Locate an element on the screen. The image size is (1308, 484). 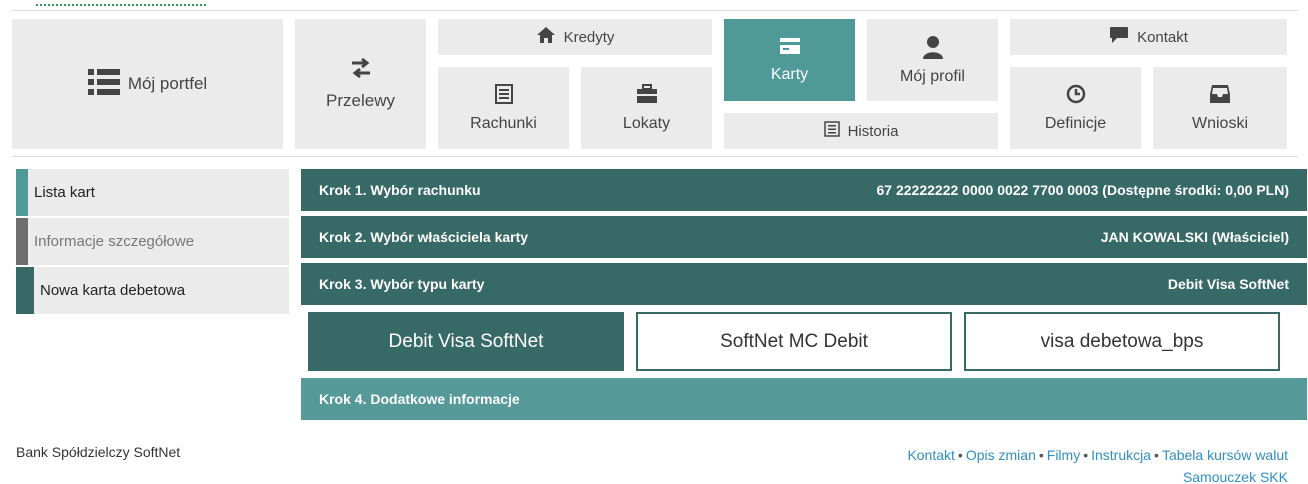
nav-wnioski-label: Wnioski is located at coordinates (1219, 123).